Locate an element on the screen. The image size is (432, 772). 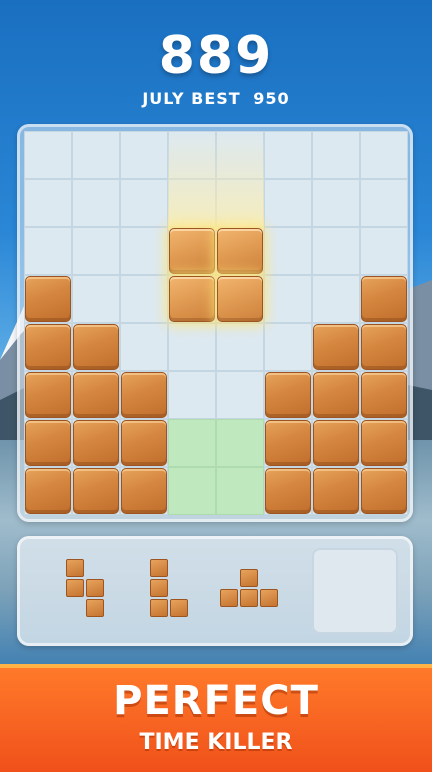
promo-banner: PERFECT TIME KILLER is located at coordinates (216, 718).